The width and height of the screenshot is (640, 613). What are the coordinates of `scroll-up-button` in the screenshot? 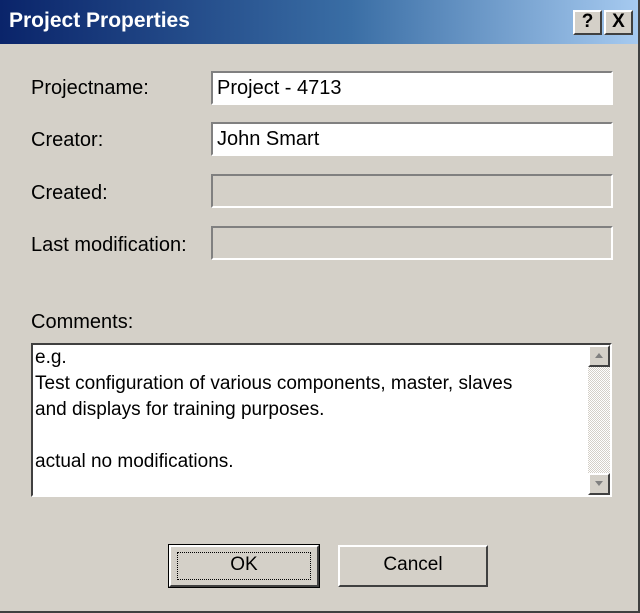 It's located at (599, 356).